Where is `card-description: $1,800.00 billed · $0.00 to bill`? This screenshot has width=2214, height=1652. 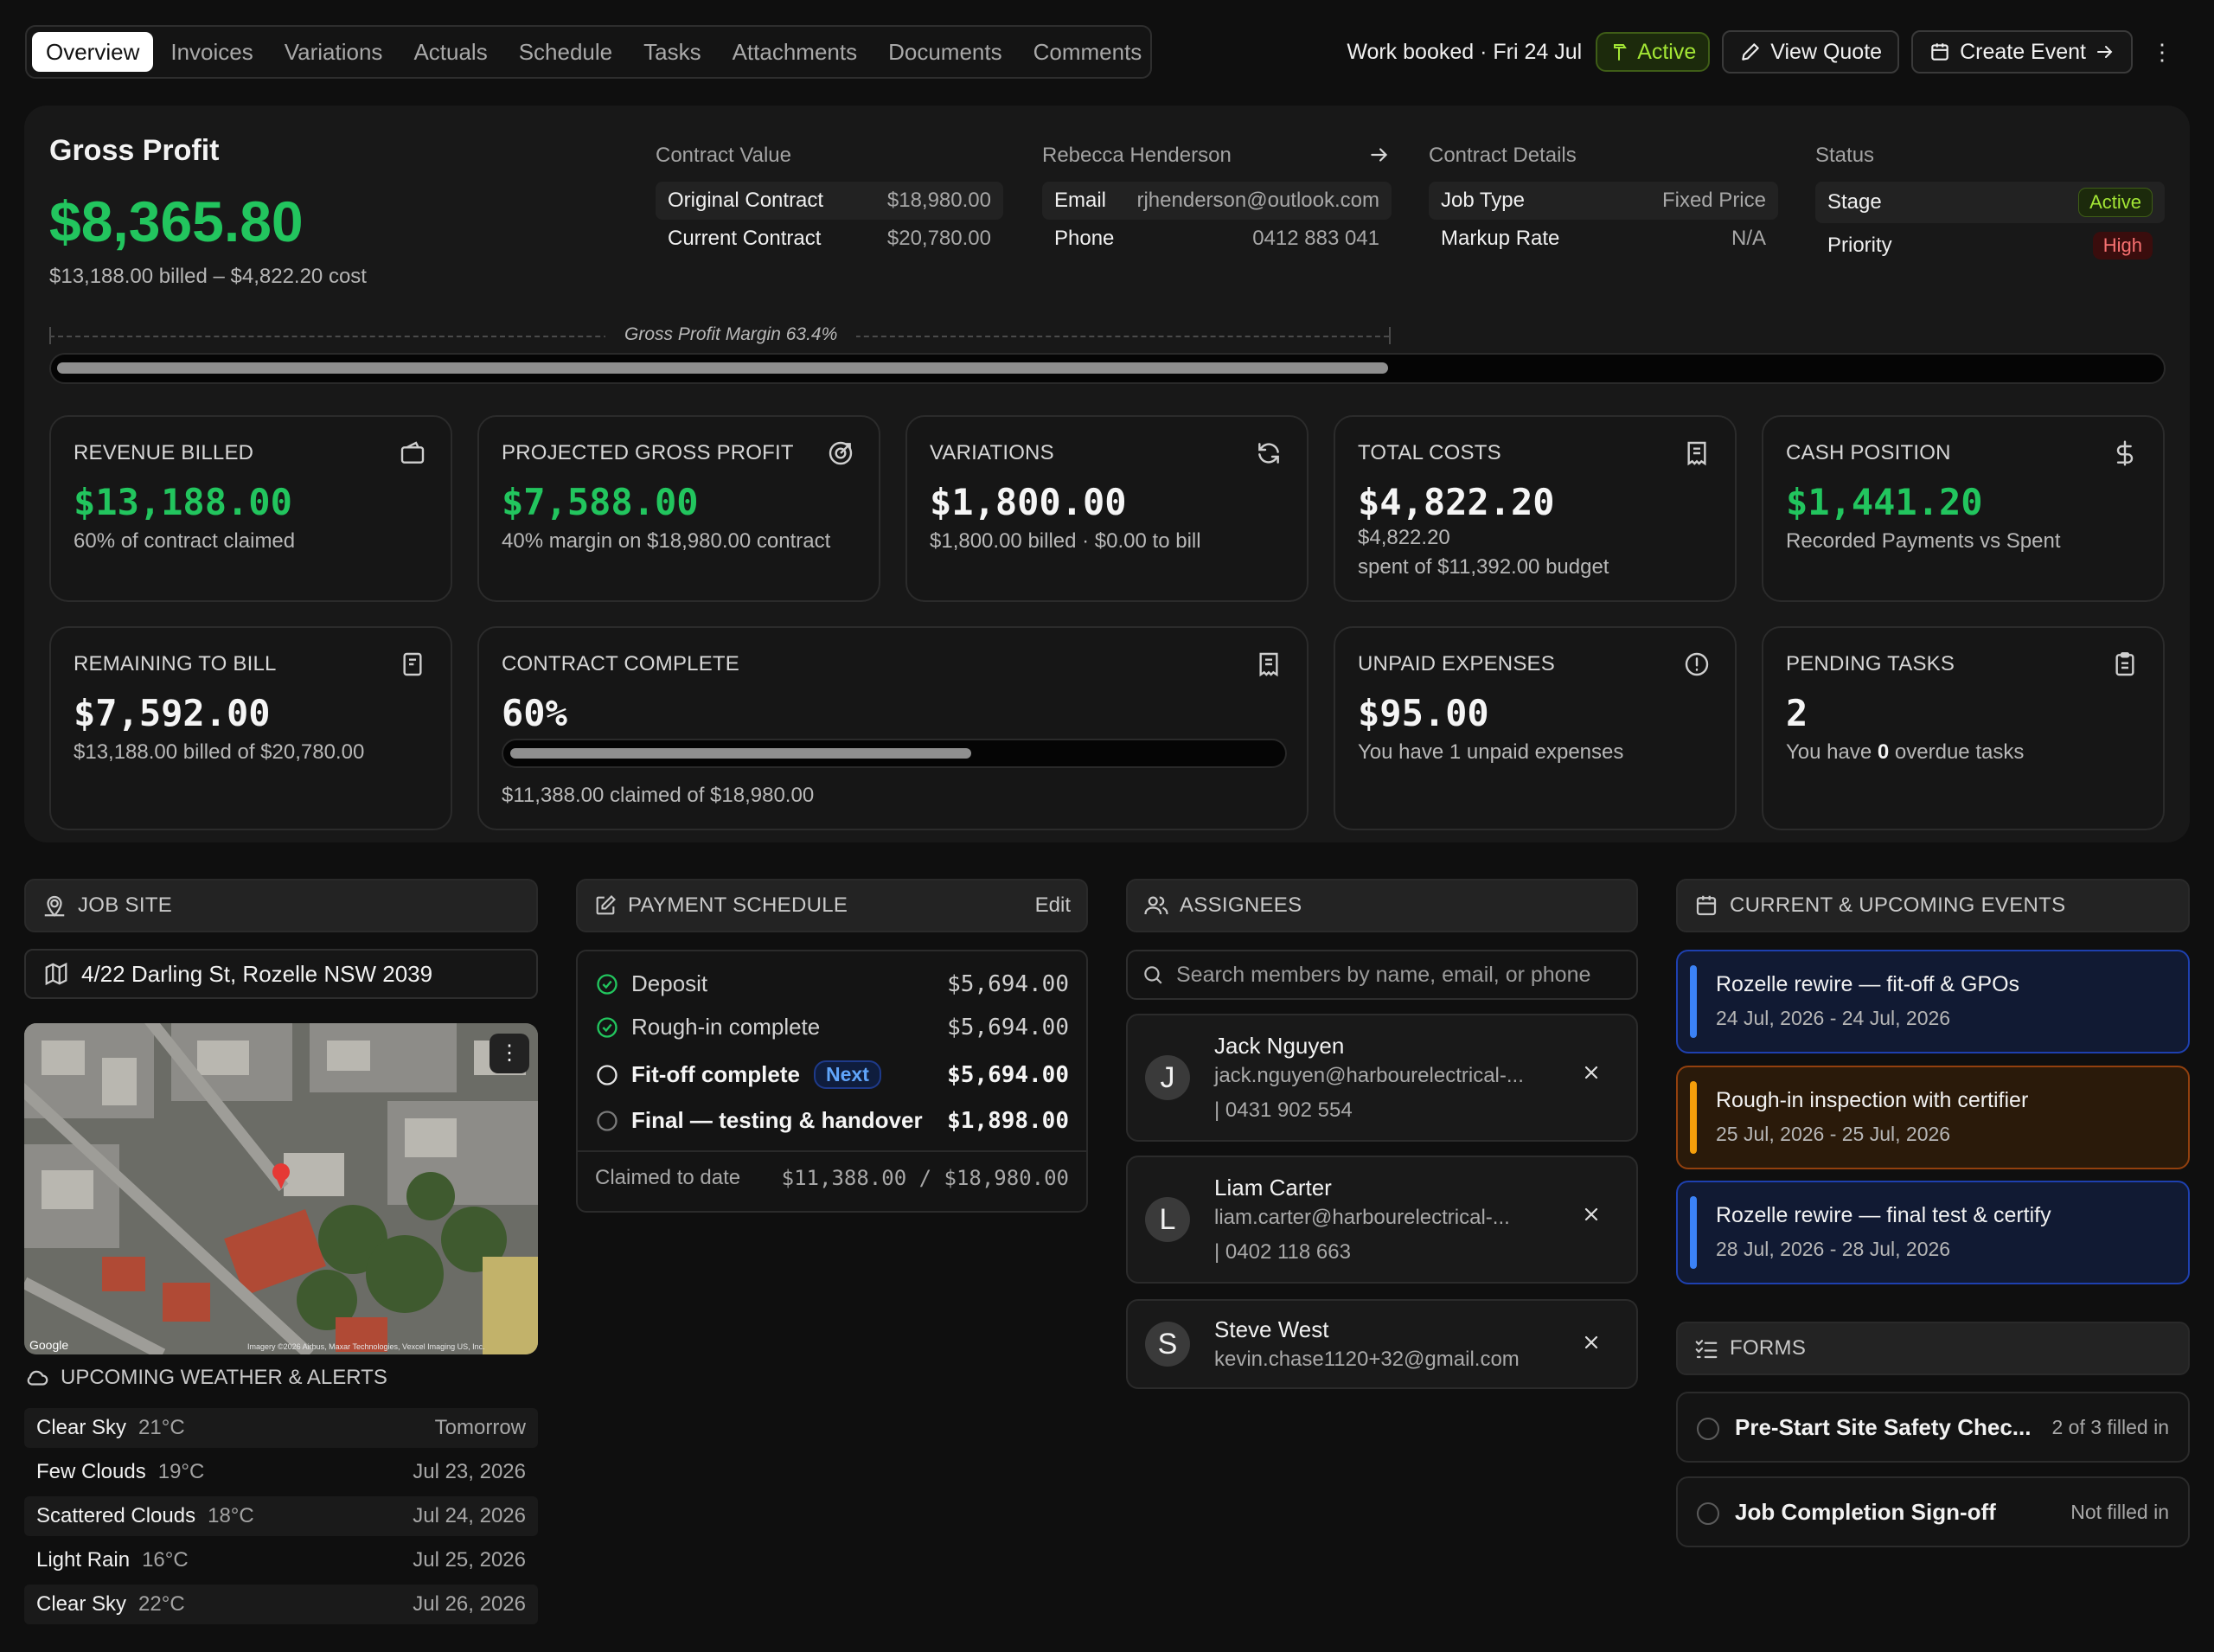 card-description: $1,800.00 billed · $0.00 to bill is located at coordinates (1065, 541).